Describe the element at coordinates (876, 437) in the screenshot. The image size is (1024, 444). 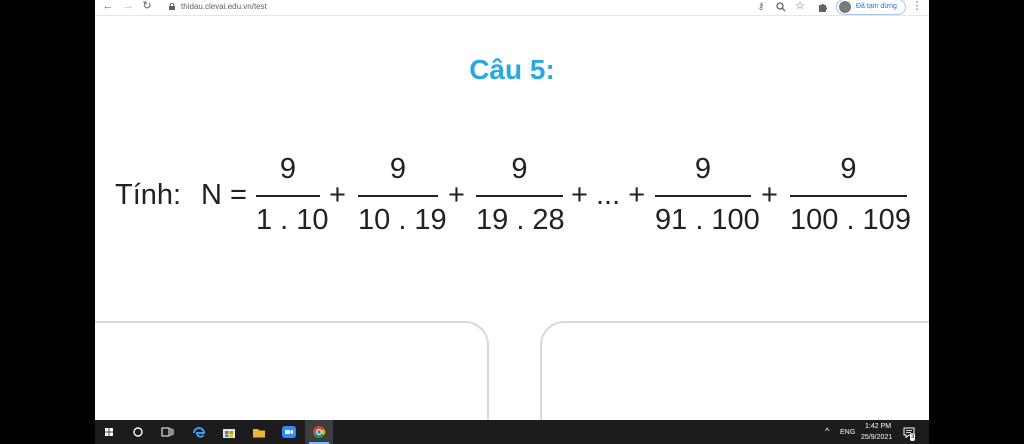
I see `clock-date: 25/9/2021` at that location.